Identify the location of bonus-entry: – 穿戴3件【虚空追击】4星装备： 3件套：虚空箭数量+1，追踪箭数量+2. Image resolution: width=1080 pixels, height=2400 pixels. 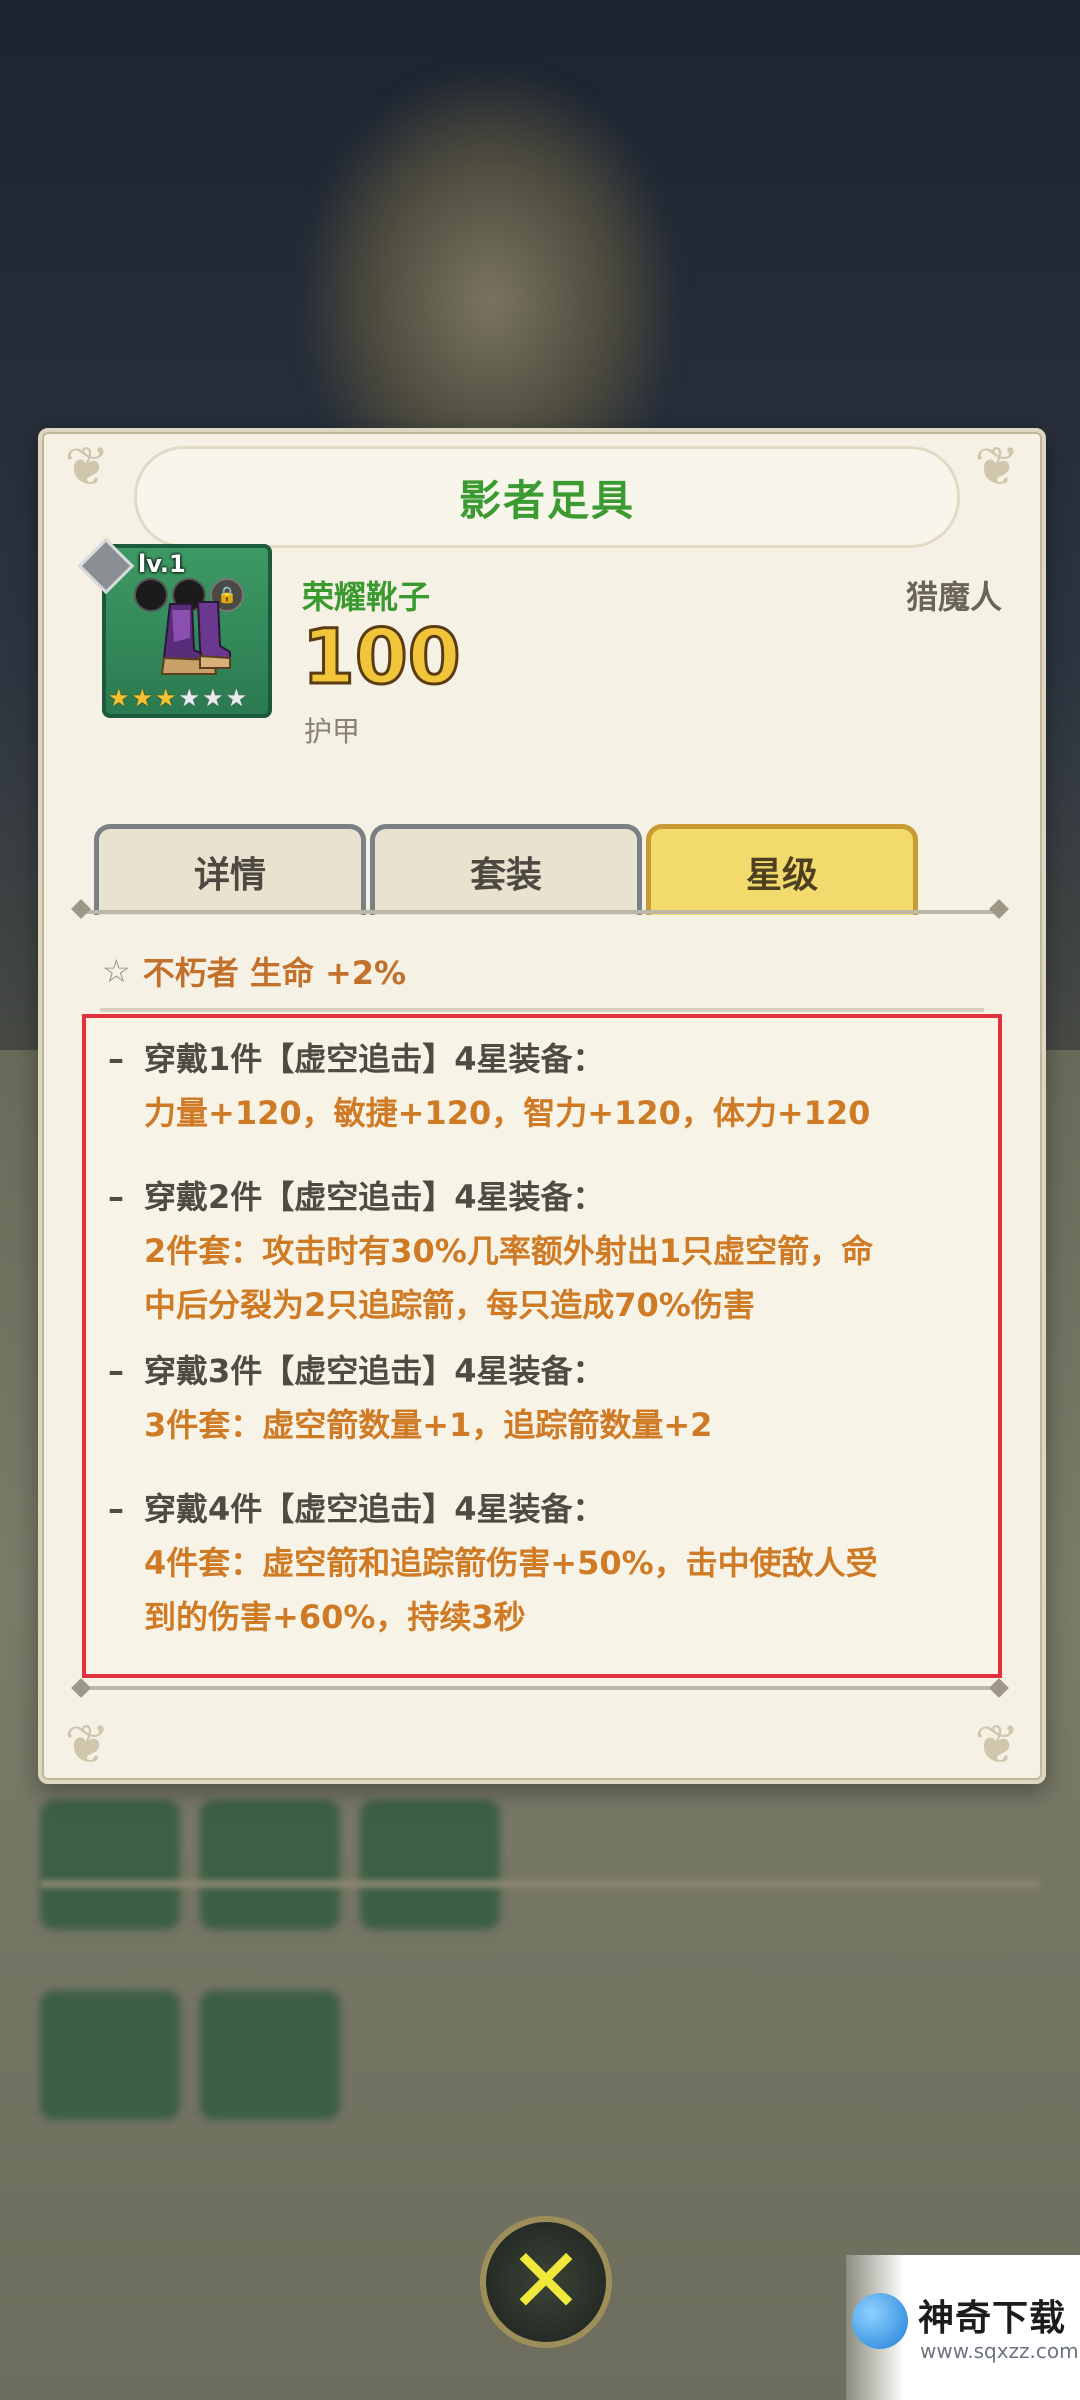
(410, 1398).